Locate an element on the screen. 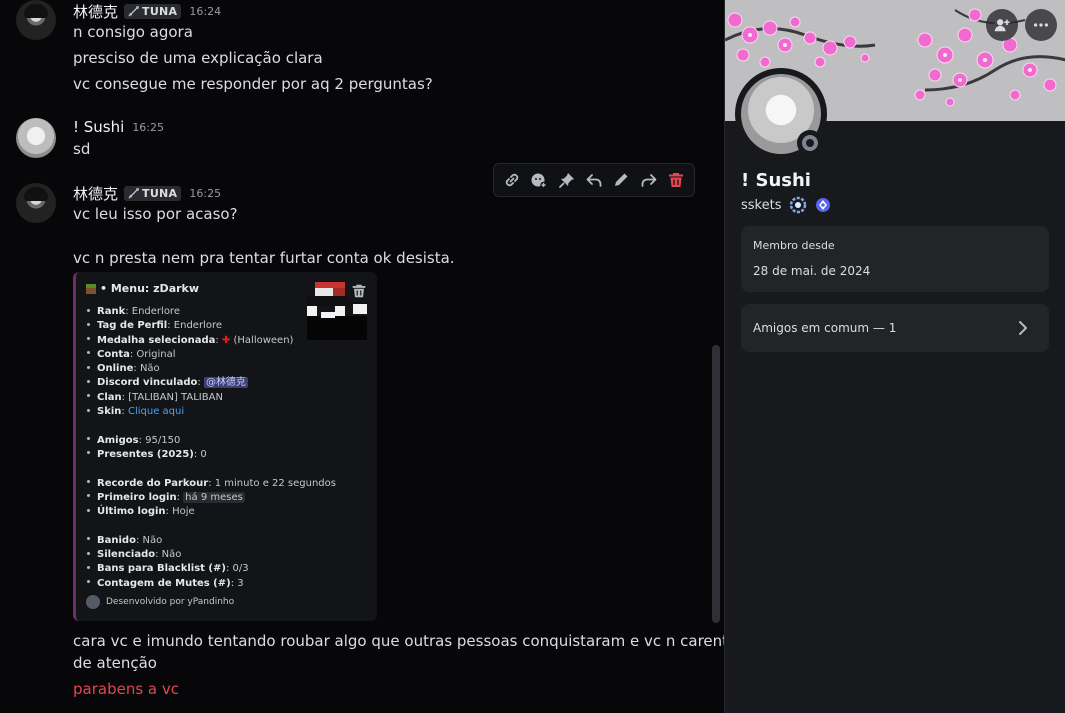 This screenshot has width=1065, height=713. pin-button is located at coordinates (566, 180).